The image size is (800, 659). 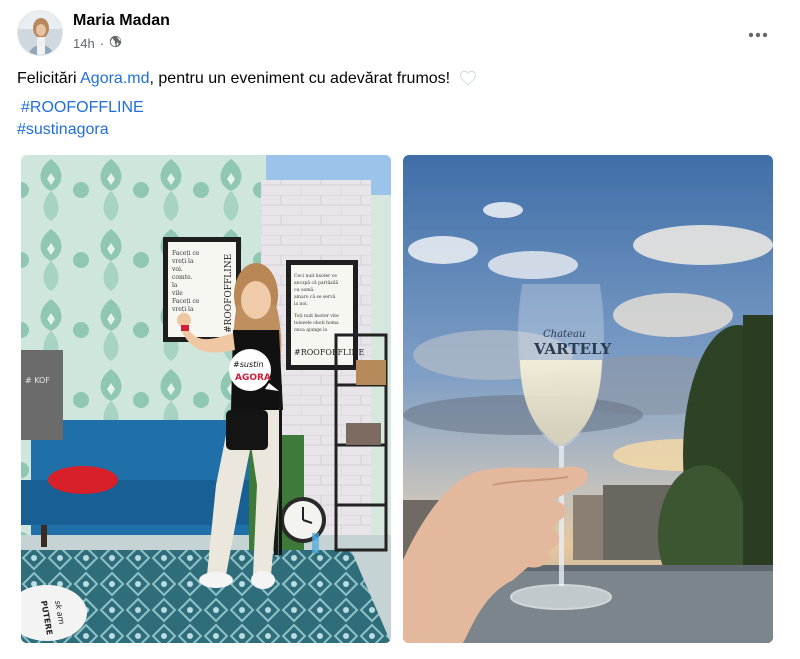 What do you see at coordinates (564, 334) in the screenshot?
I see `glass-text-1: Chateau` at bounding box center [564, 334].